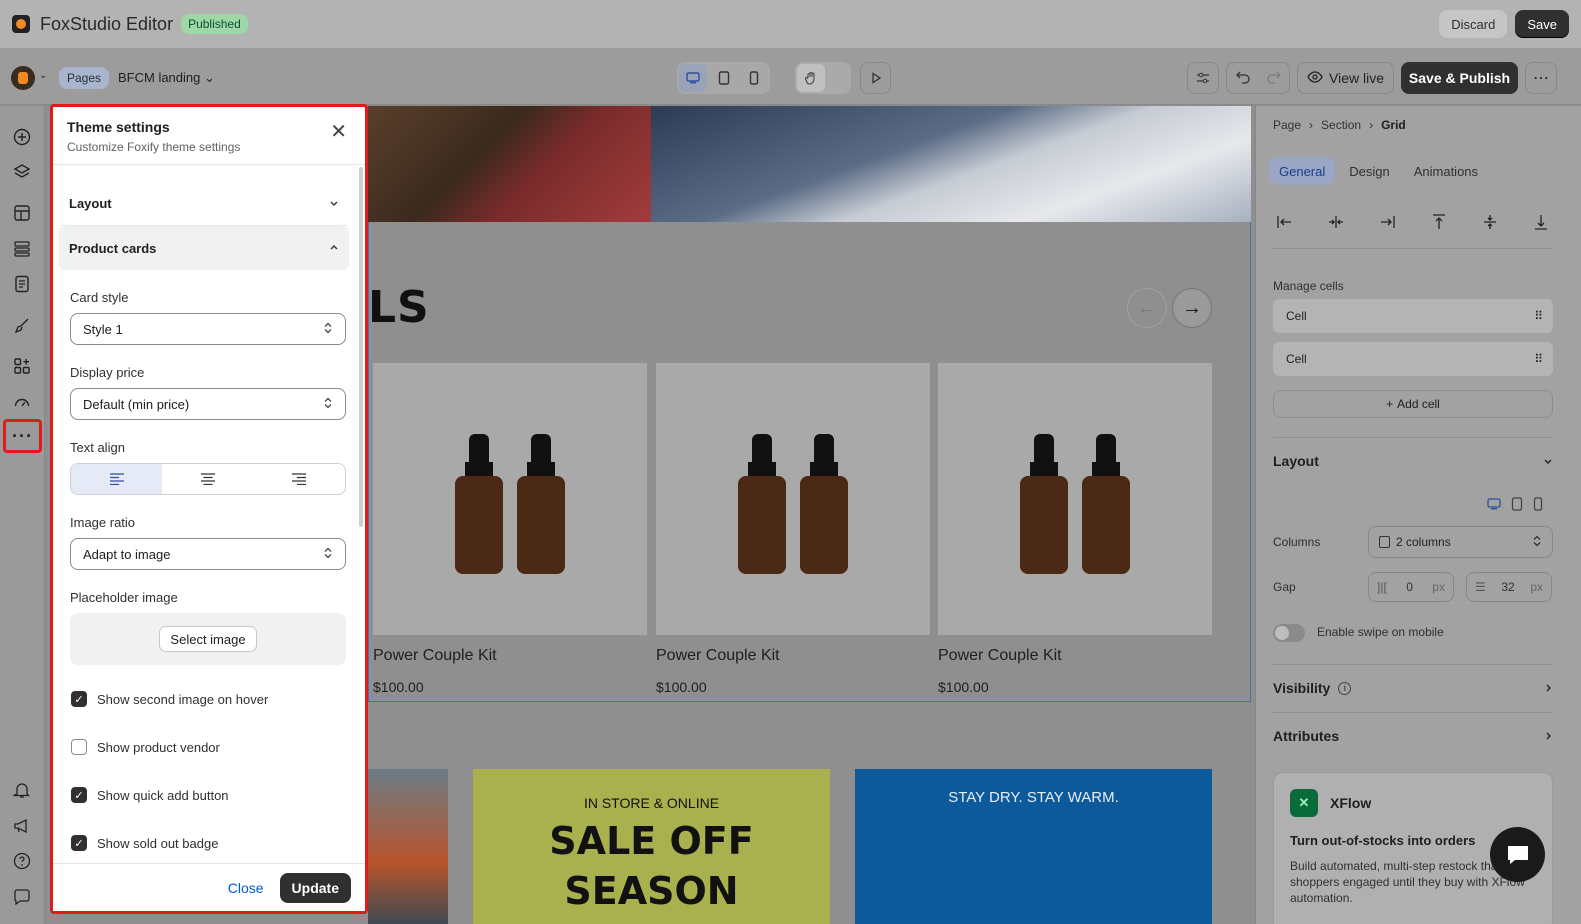  I want to click on layout-device-switcher, so click(1515, 505).